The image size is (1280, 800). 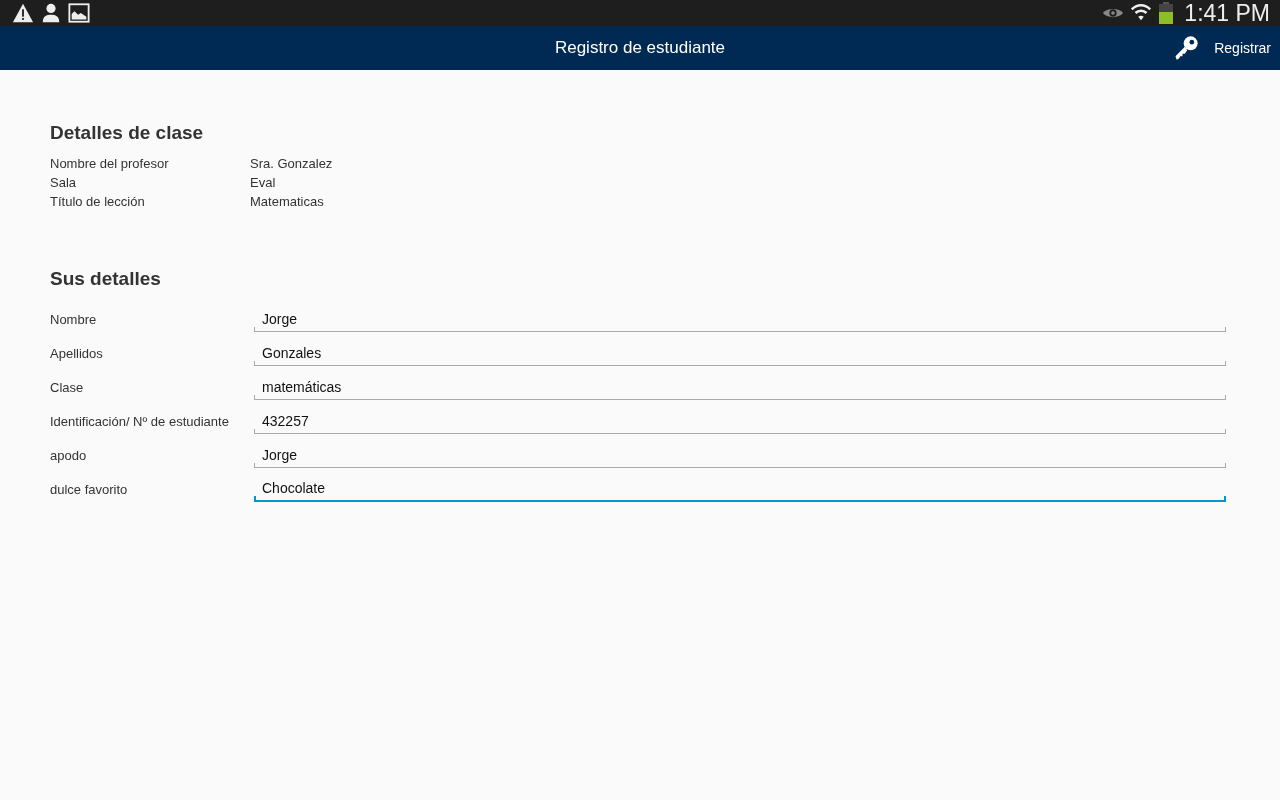 What do you see at coordinates (640, 48) in the screenshot?
I see `screen-title: Registro de estudiante` at bounding box center [640, 48].